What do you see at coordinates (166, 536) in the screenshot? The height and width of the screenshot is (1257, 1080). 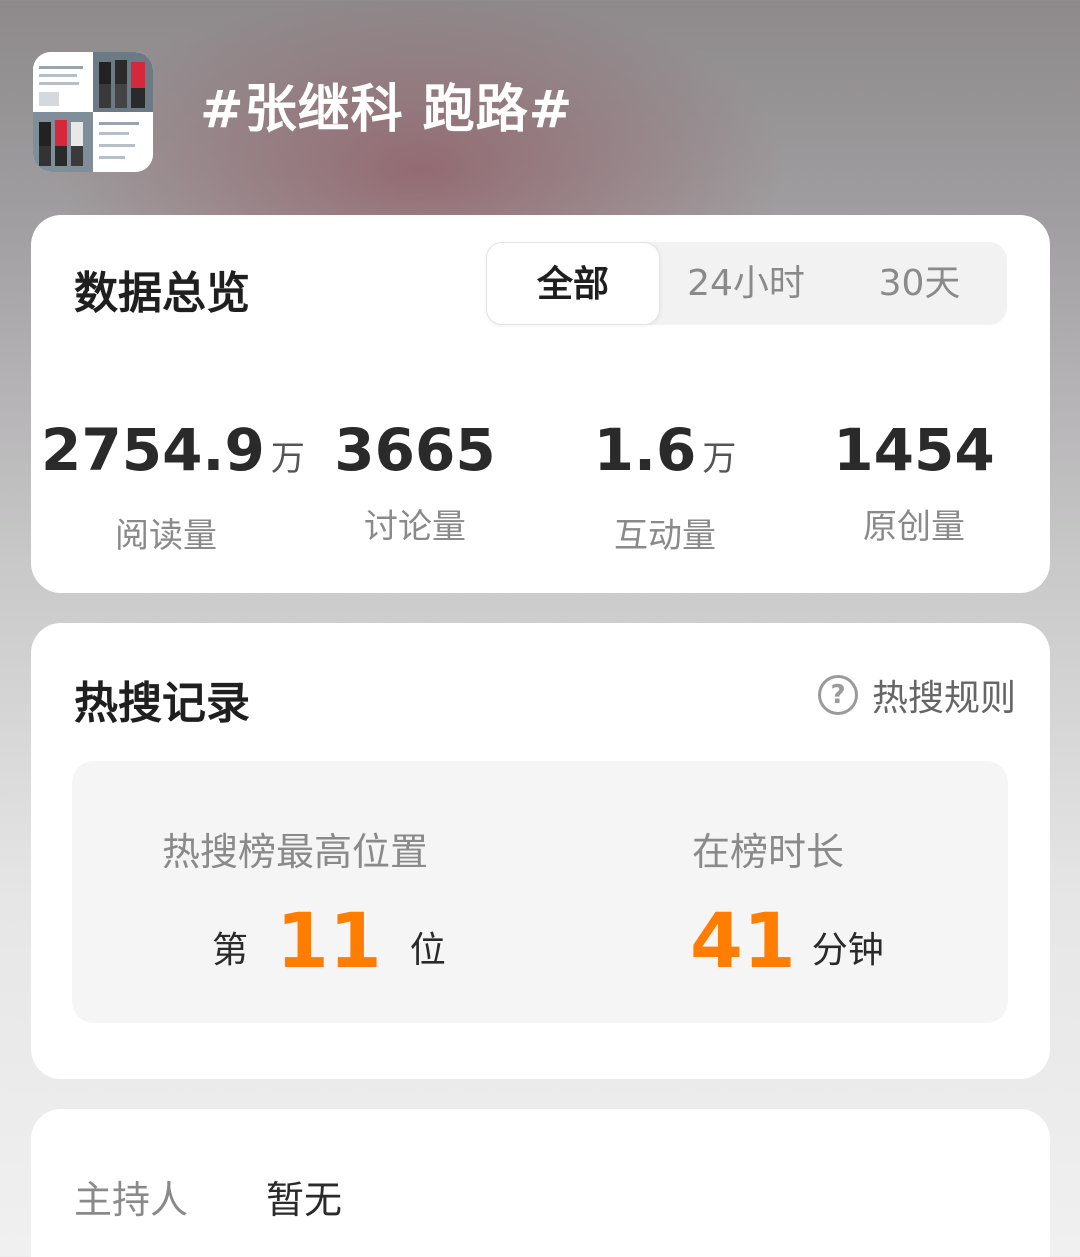 I see `stat-reads-label: 阅读量` at bounding box center [166, 536].